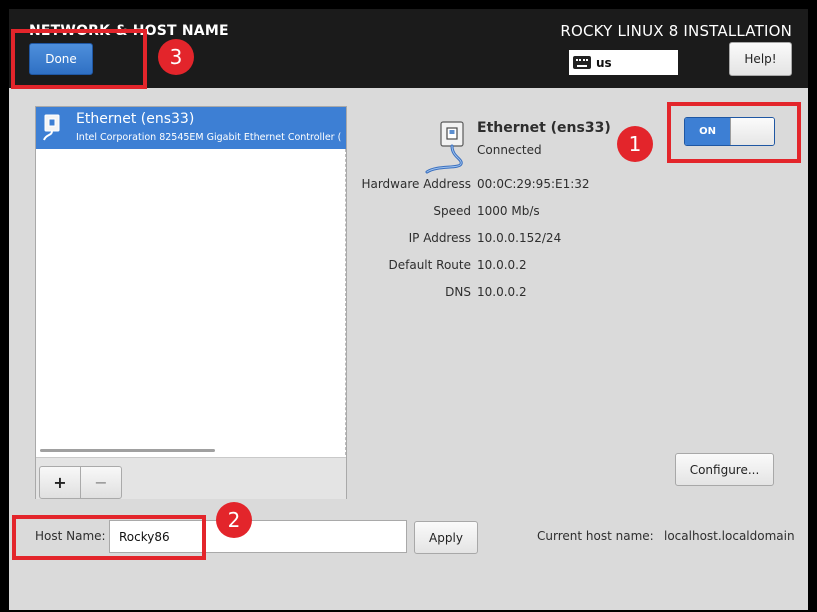  Describe the element at coordinates (519, 238) in the screenshot. I see `ip-address-value: 10.0.0.152/24` at that location.